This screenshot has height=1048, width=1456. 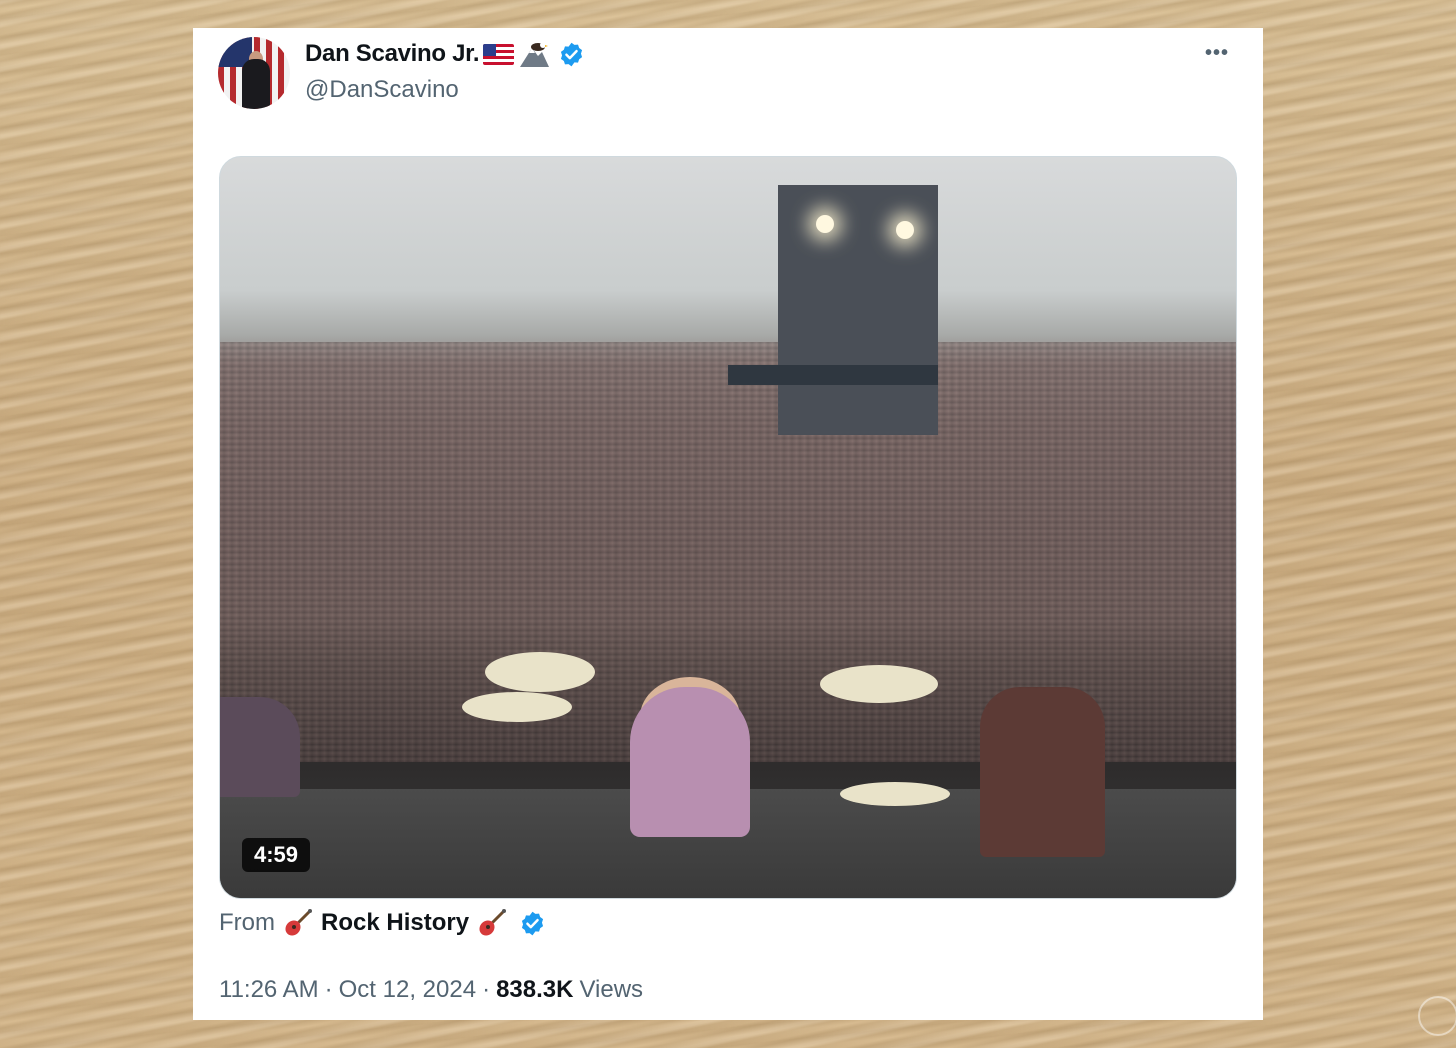 I want to click on tweet-metadata: 11:26 AM · Oct 12, 2024 · 838.3K Views, so click(x=431, y=990).